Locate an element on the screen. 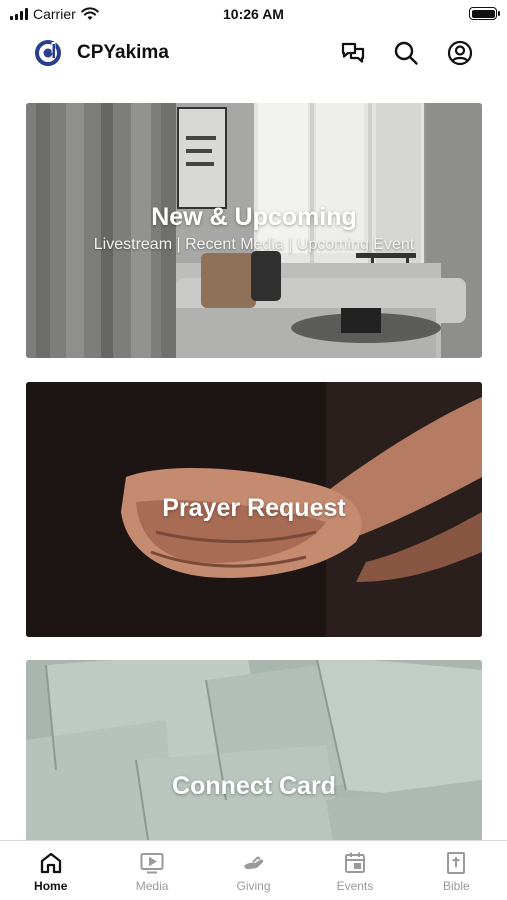  search-icon is located at coordinates (406, 53).